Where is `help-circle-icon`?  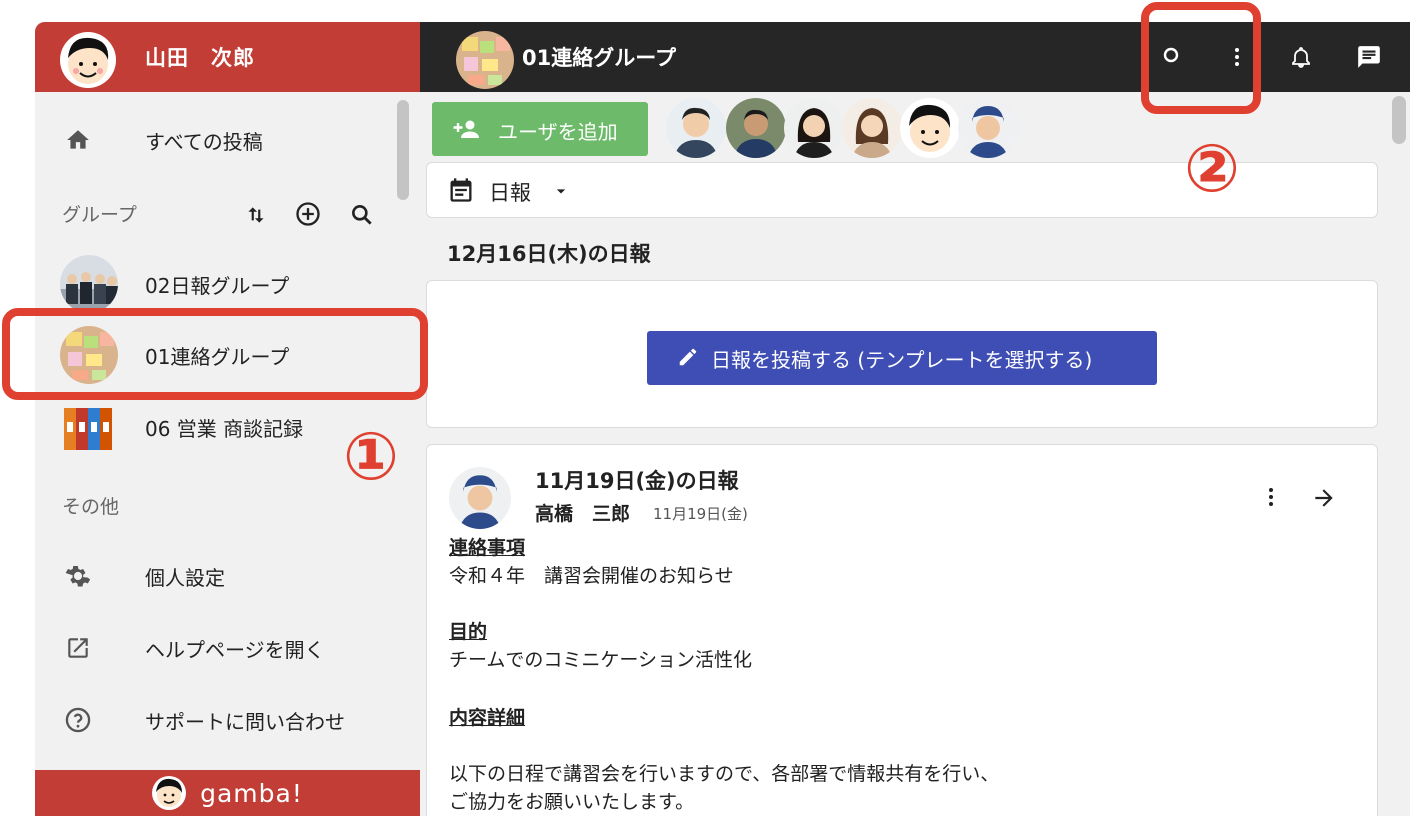
help-circle-icon is located at coordinates (78, 720).